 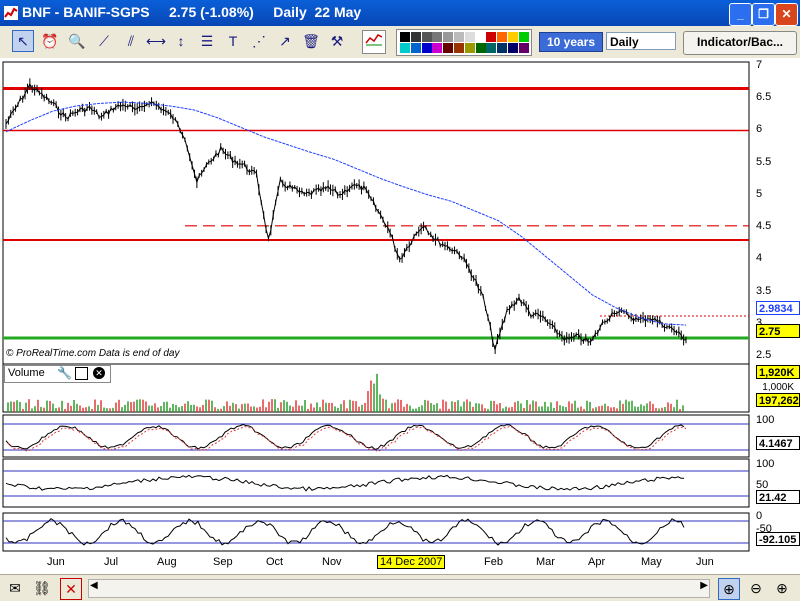 What do you see at coordinates (26, 373) in the screenshot?
I see `volume-label: Volume` at bounding box center [26, 373].